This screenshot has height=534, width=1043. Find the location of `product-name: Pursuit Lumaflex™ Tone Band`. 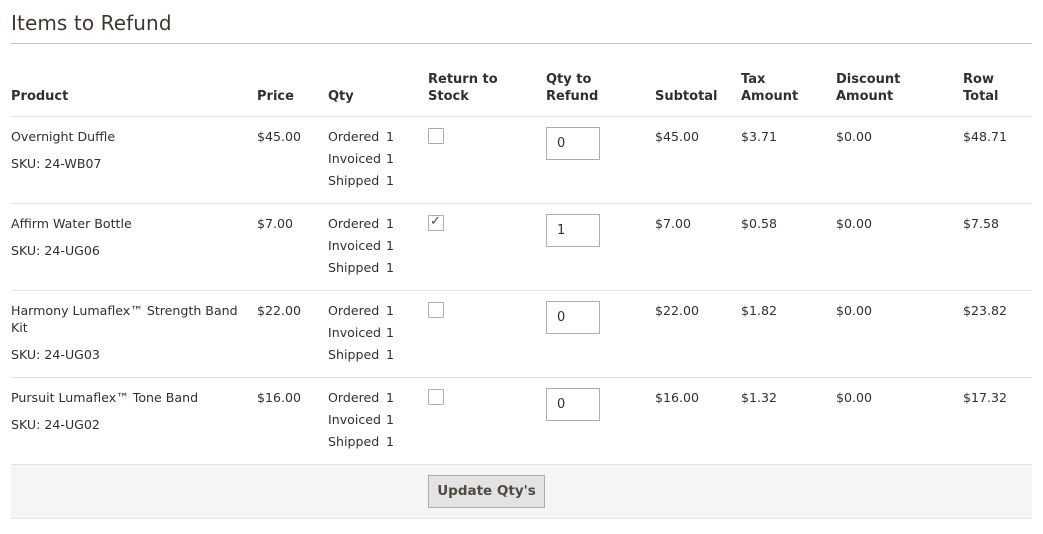

product-name: Pursuit Lumaflex™ Tone Band is located at coordinates (105, 397).